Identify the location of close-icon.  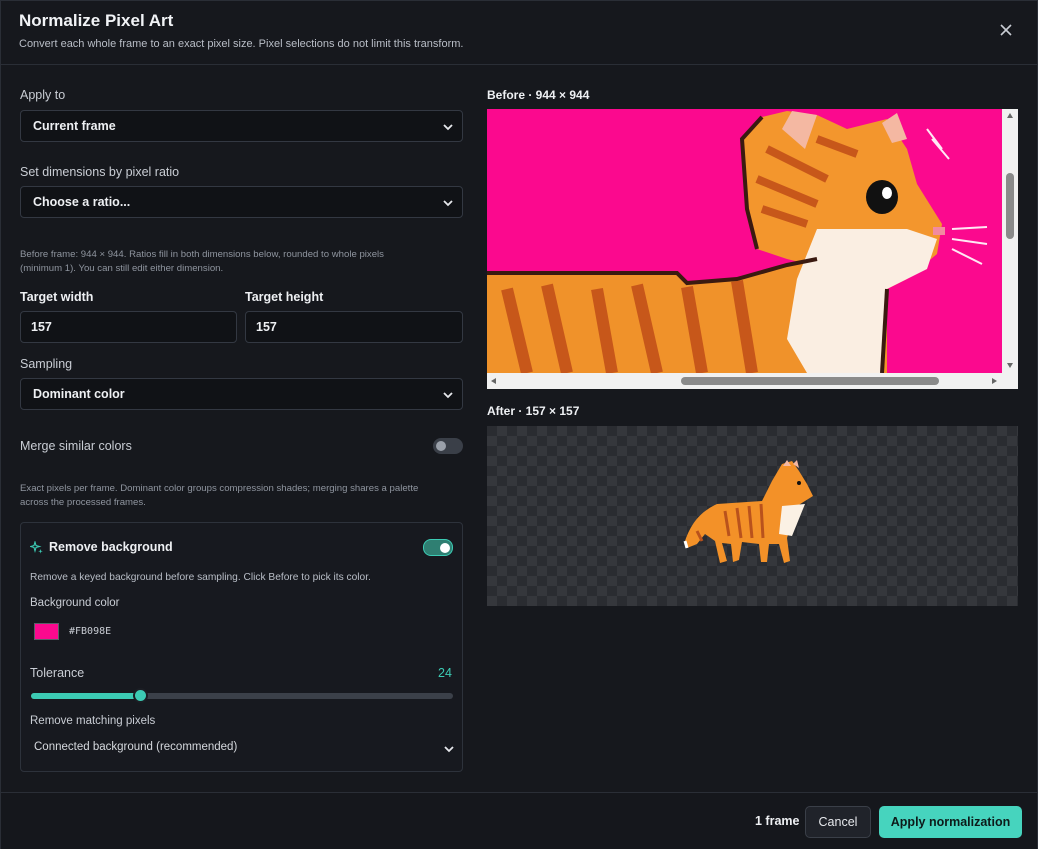
(1006, 30).